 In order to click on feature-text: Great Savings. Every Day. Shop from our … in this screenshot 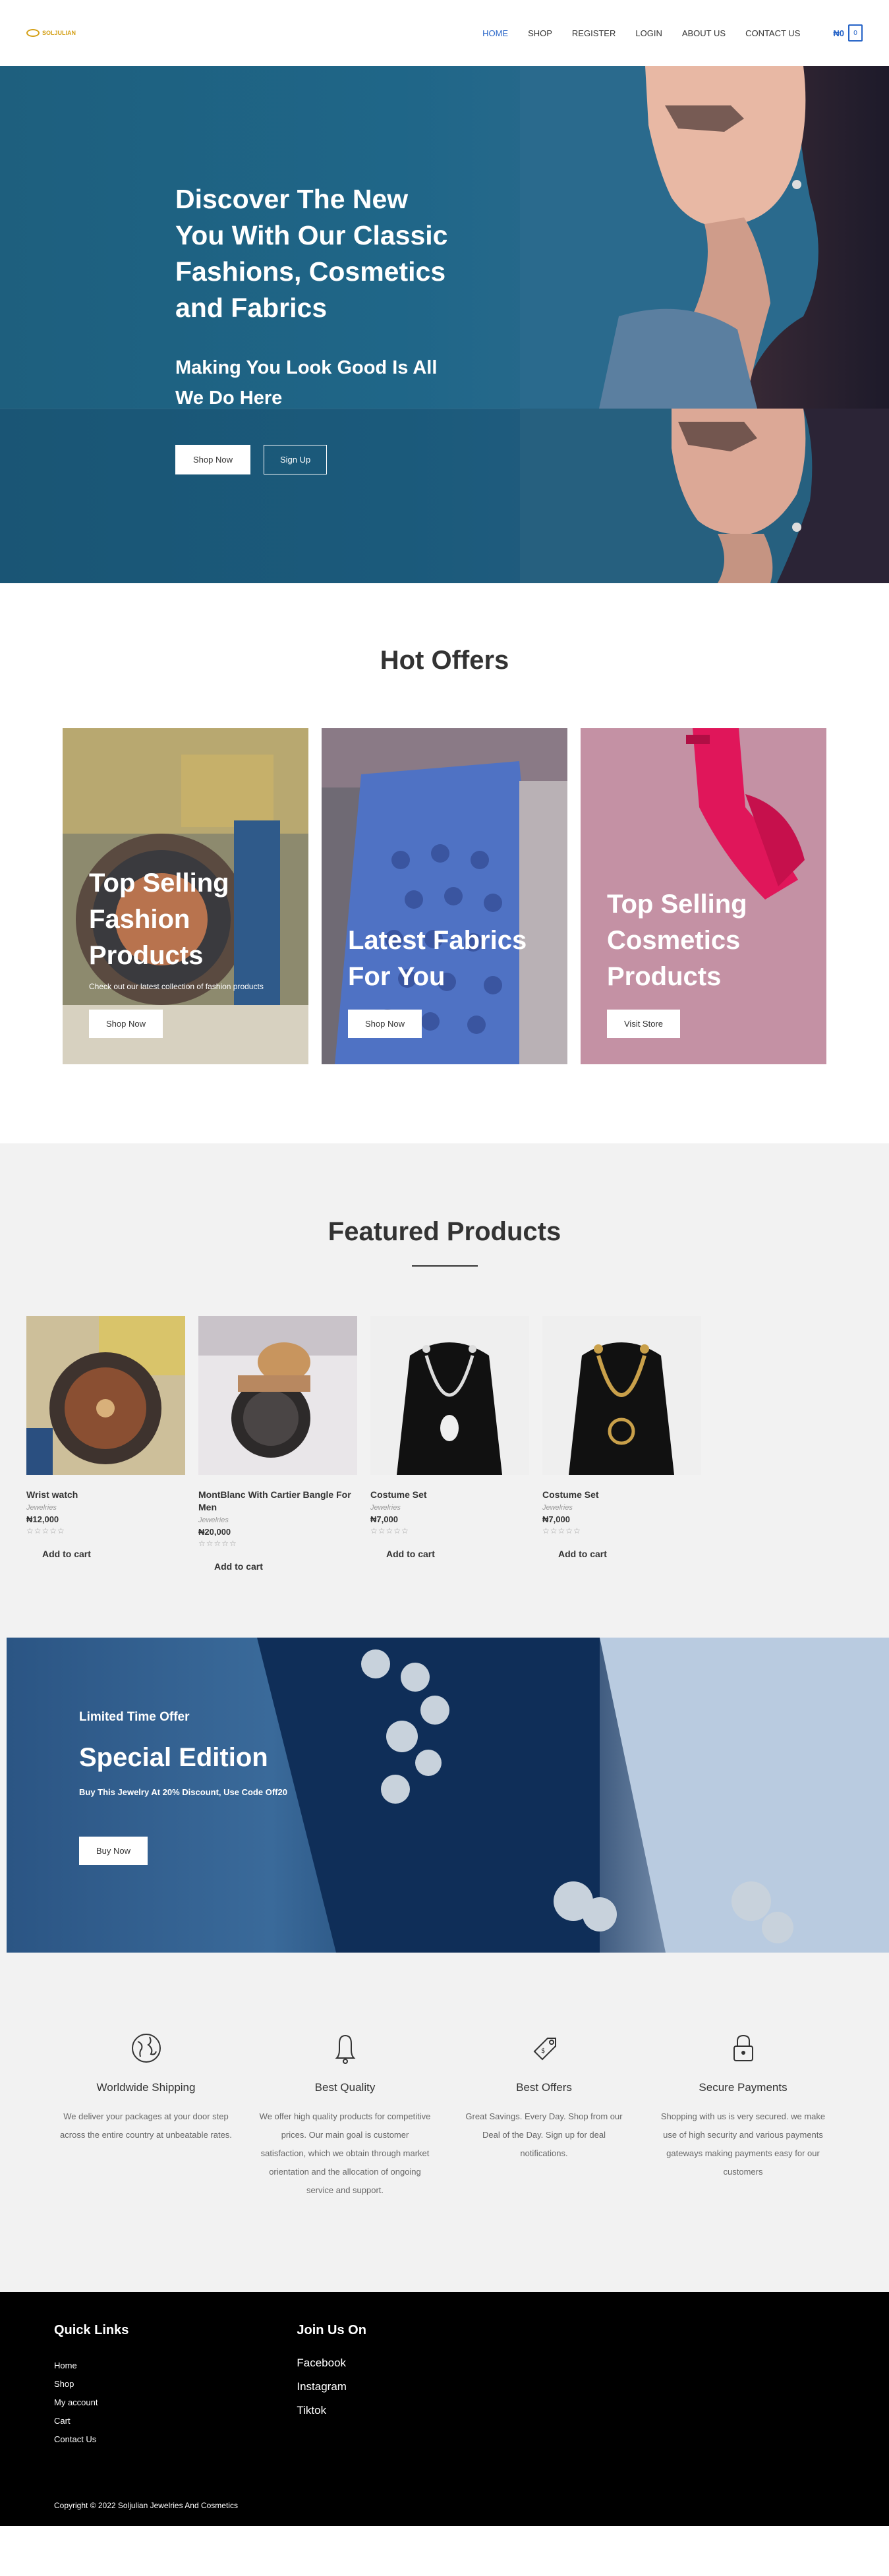, I will do `click(544, 2135)`.